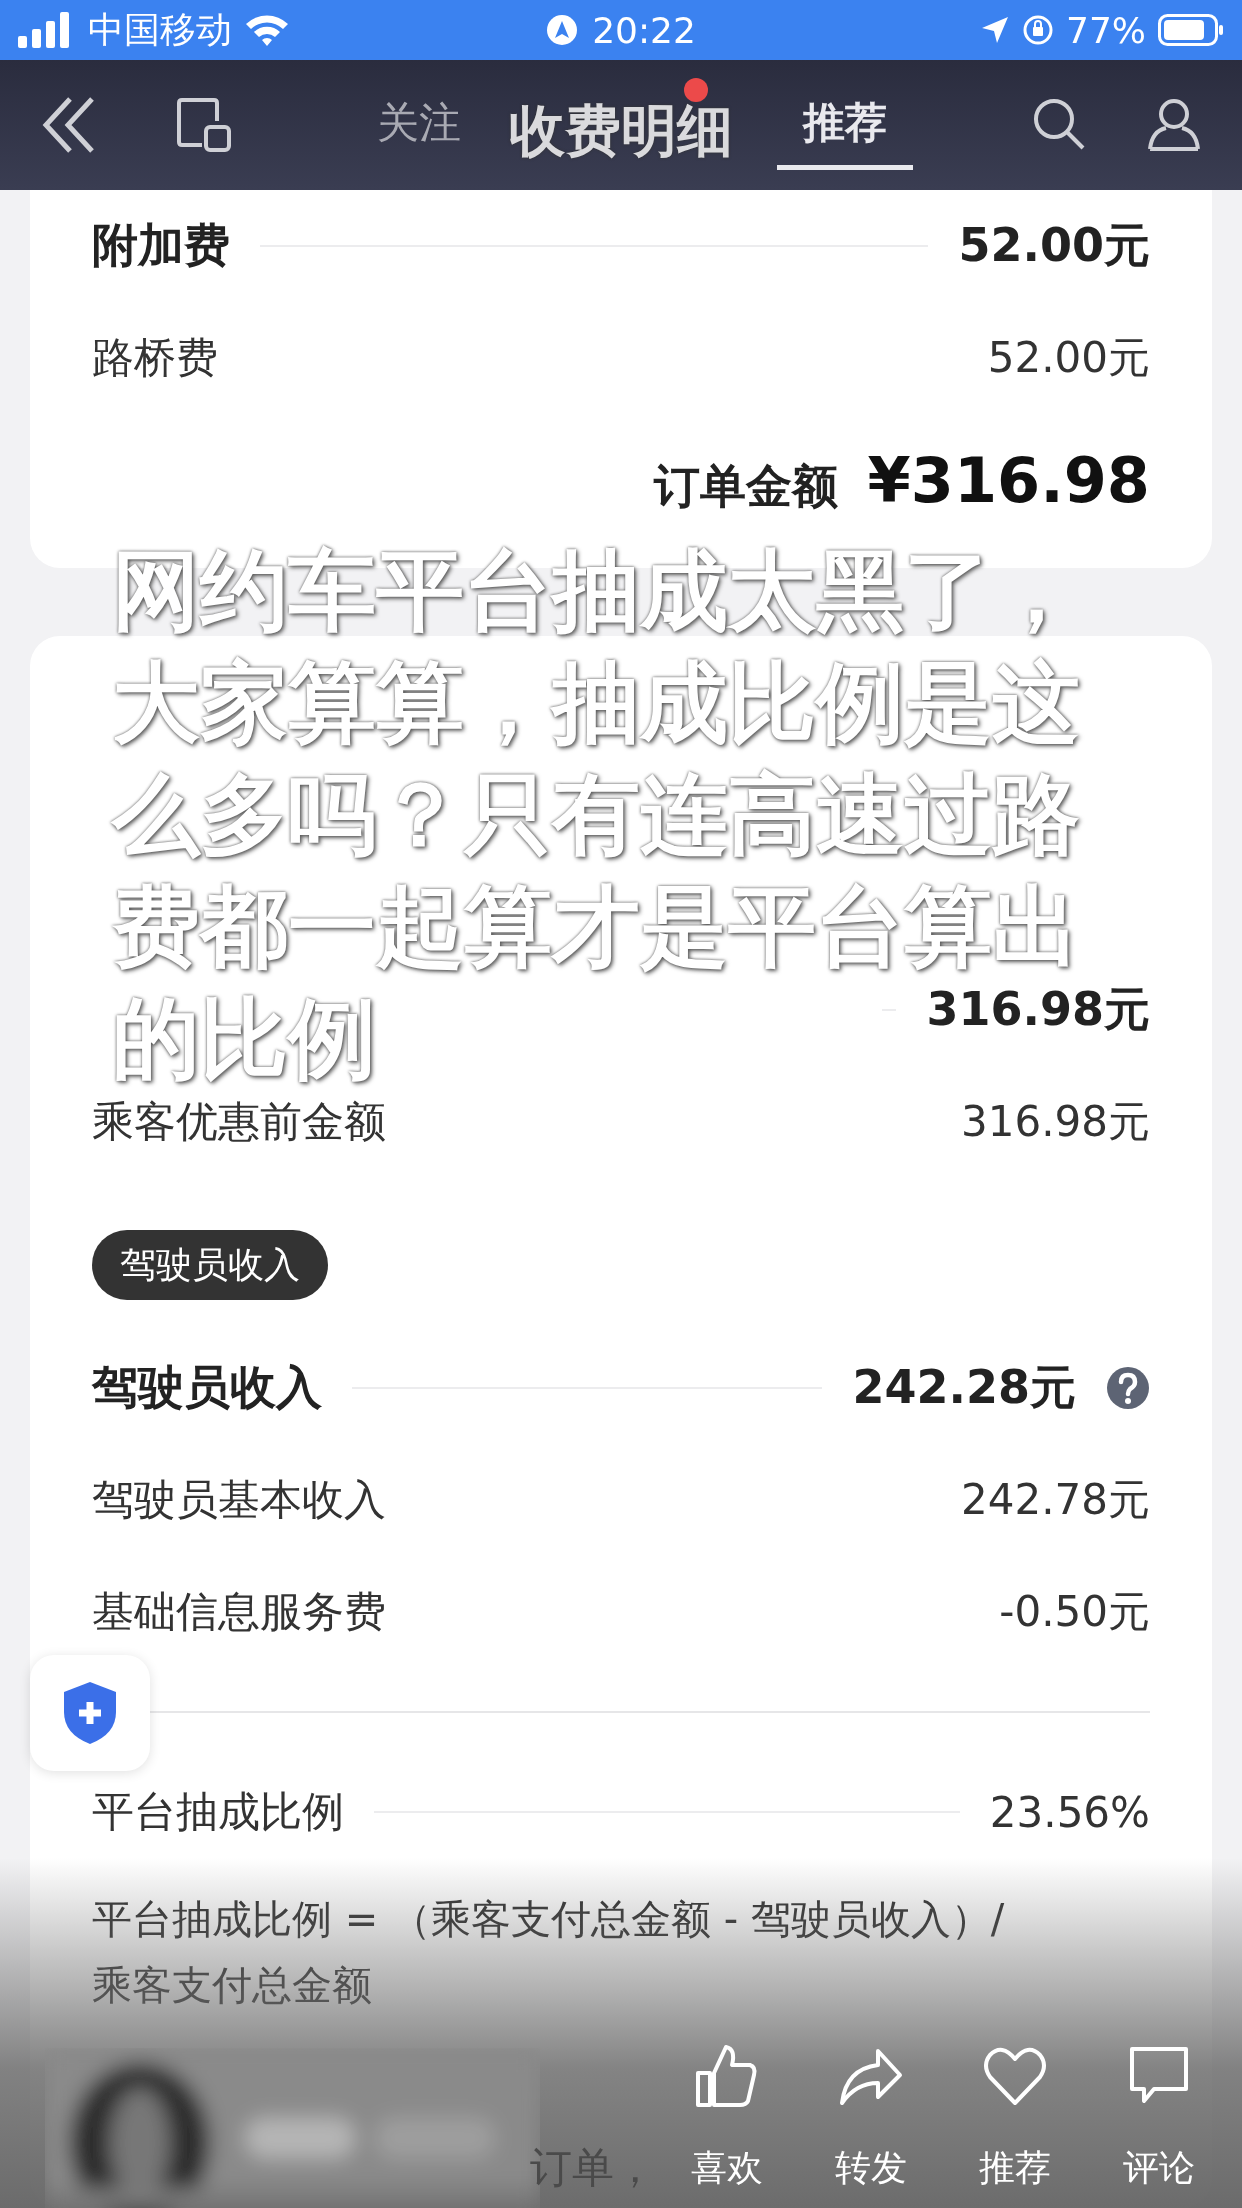 The height and width of the screenshot is (2208, 1242). Describe the element at coordinates (596, 702) in the screenshot. I see `caption-line: 大家算算，抽成比例是这` at that location.